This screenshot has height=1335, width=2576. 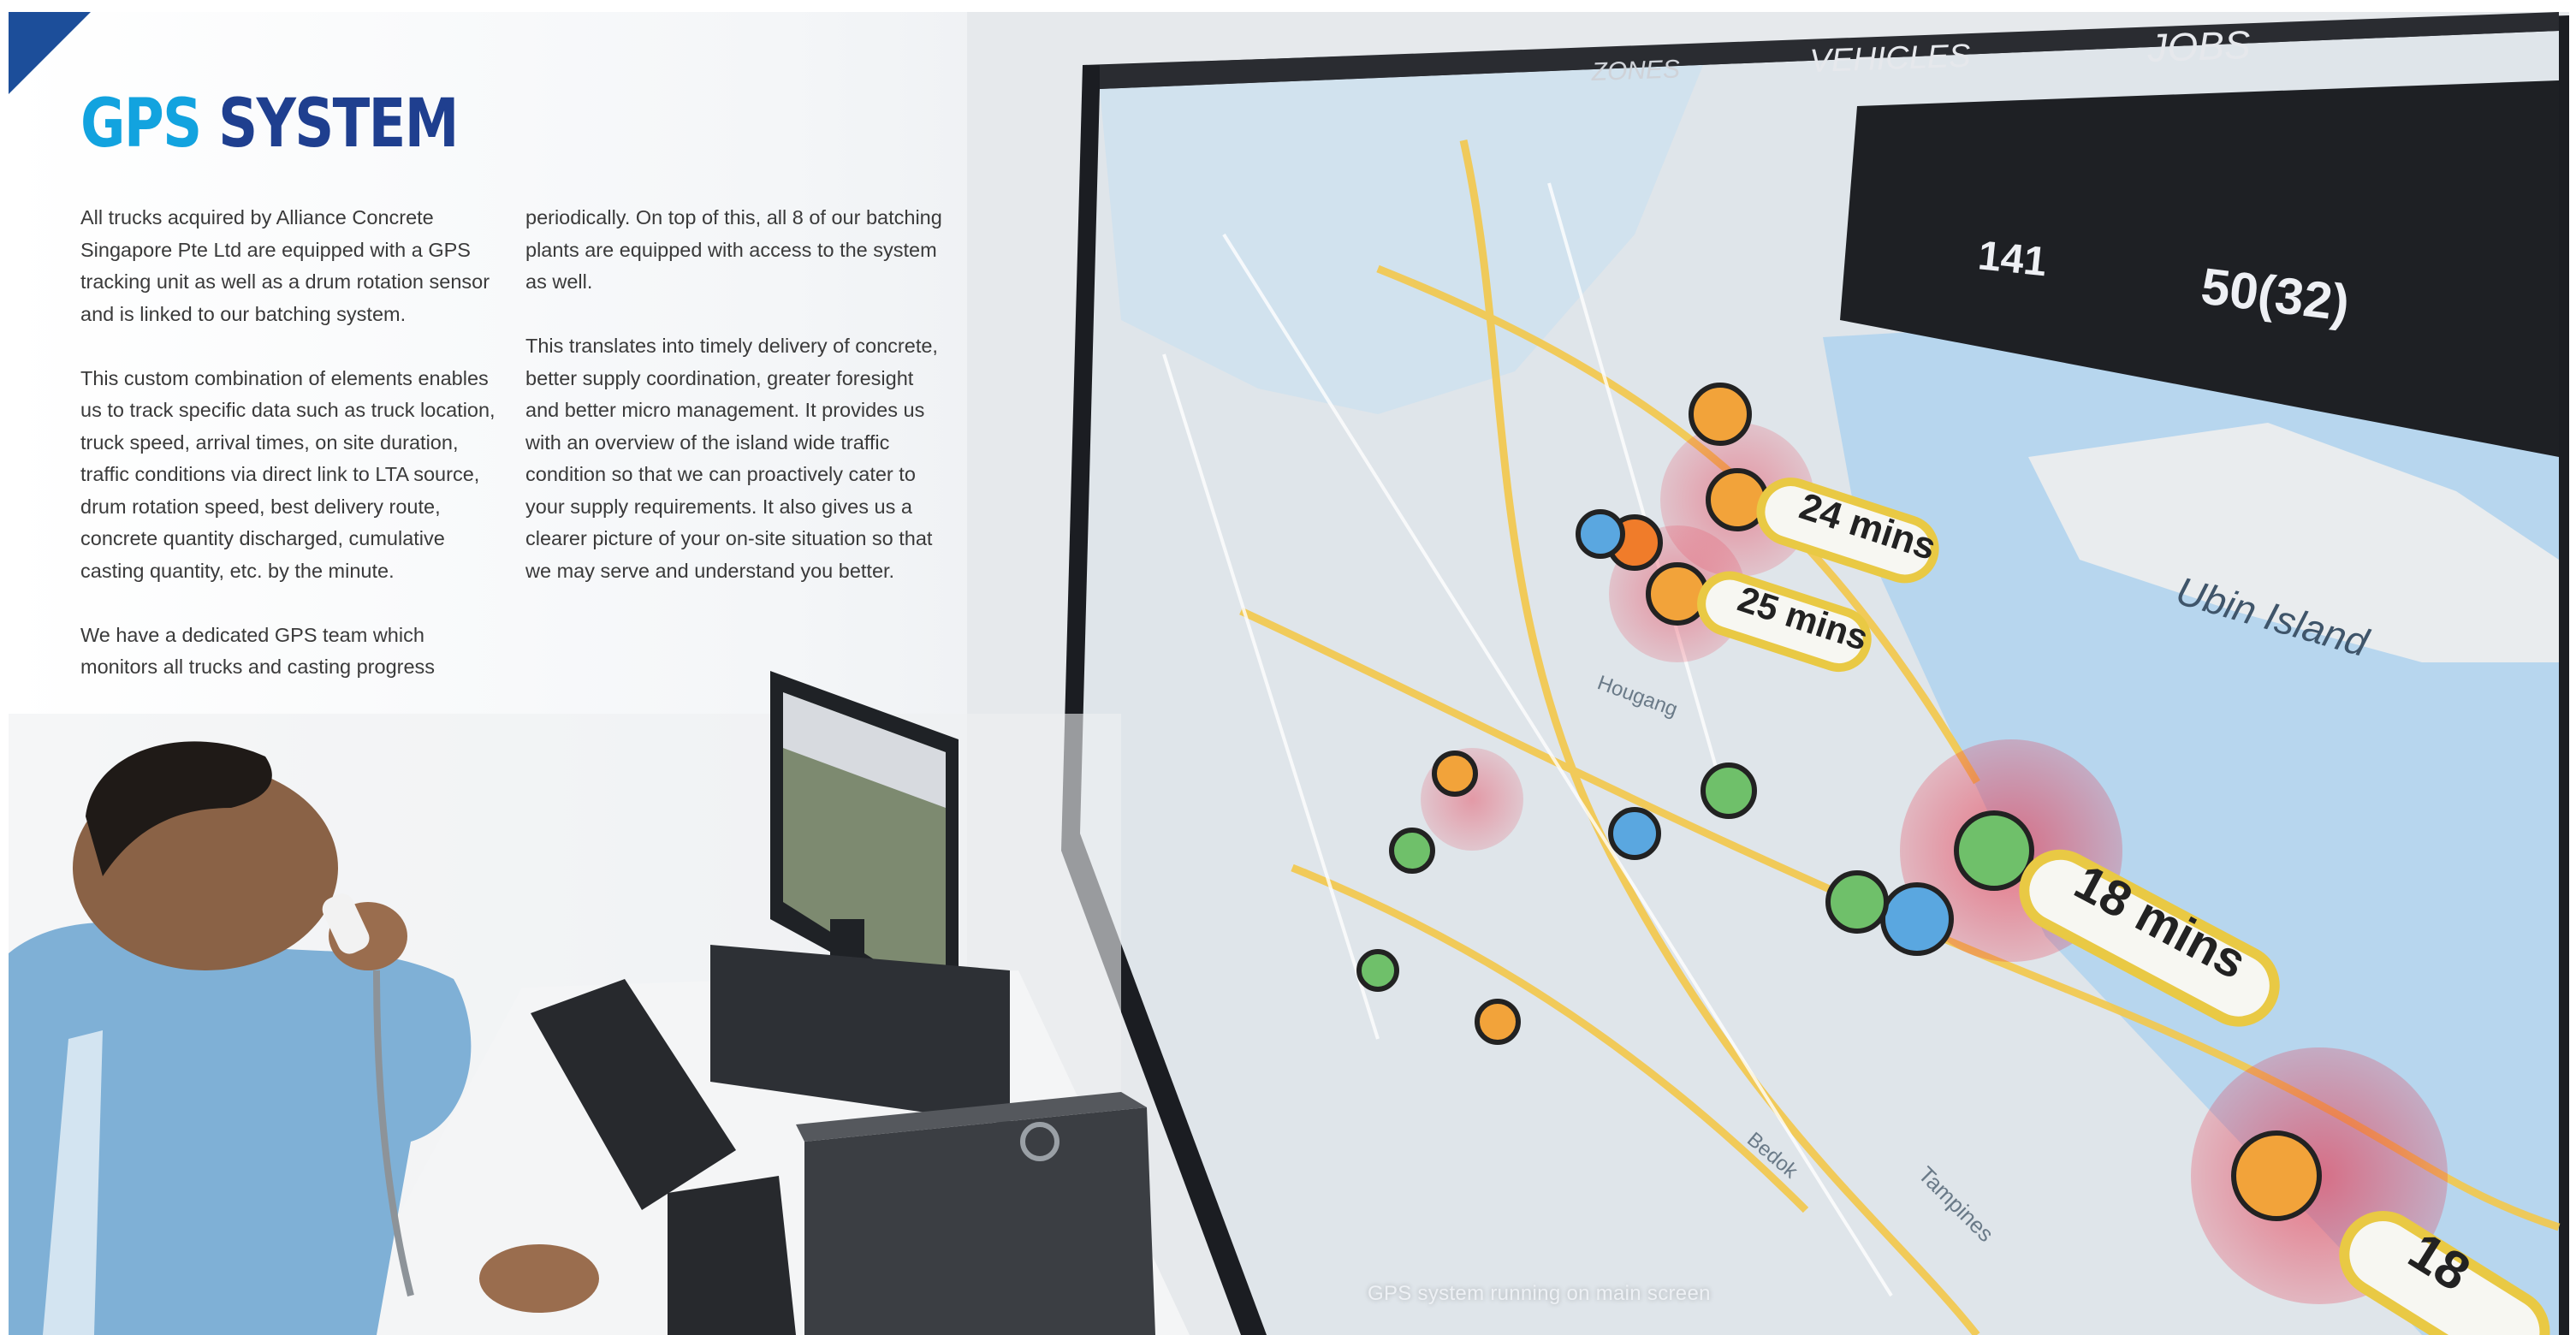 I want to click on title-system: SYSTEM, so click(x=338, y=124).